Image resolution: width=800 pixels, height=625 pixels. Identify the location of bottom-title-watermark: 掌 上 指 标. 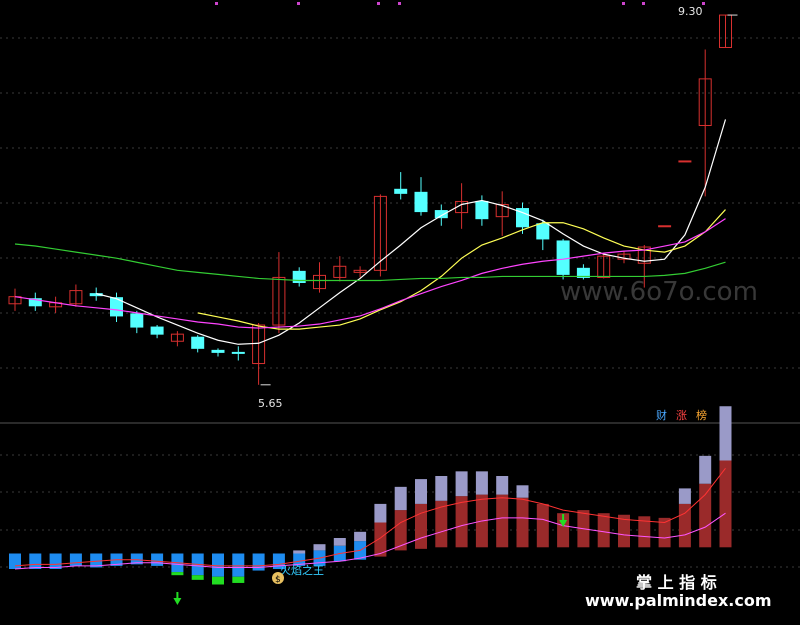
(676, 582).